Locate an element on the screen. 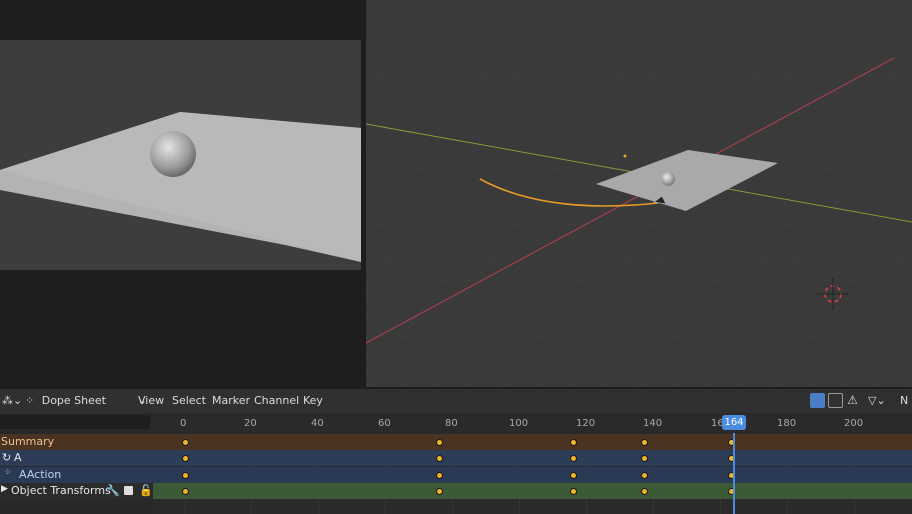 The height and width of the screenshot is (514, 912). action-icon: ⁘ is located at coordinates (8, 473).